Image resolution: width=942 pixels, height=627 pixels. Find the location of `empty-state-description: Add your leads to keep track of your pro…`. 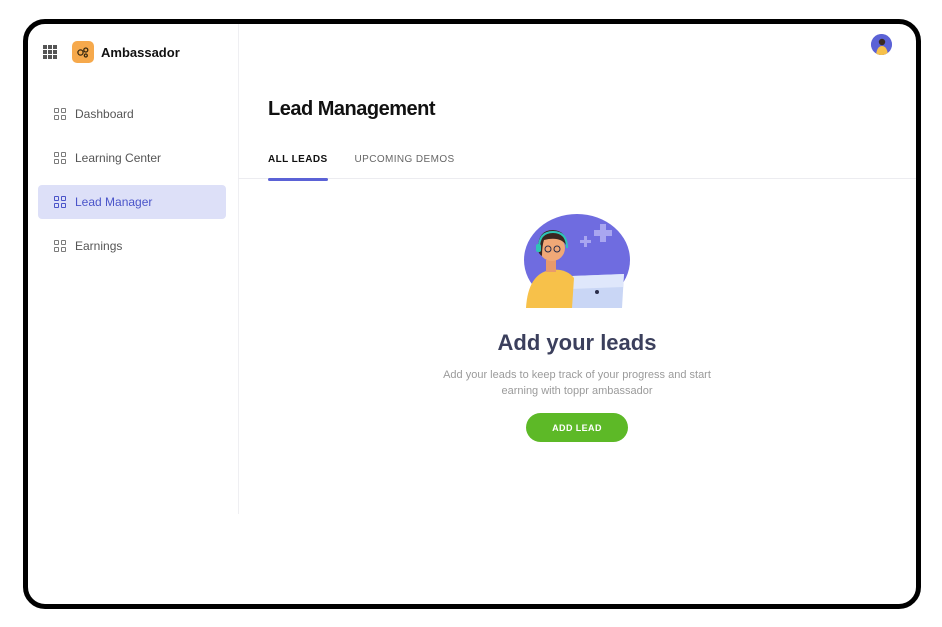

empty-state-description: Add your leads to keep track of your pro… is located at coordinates (577, 383).